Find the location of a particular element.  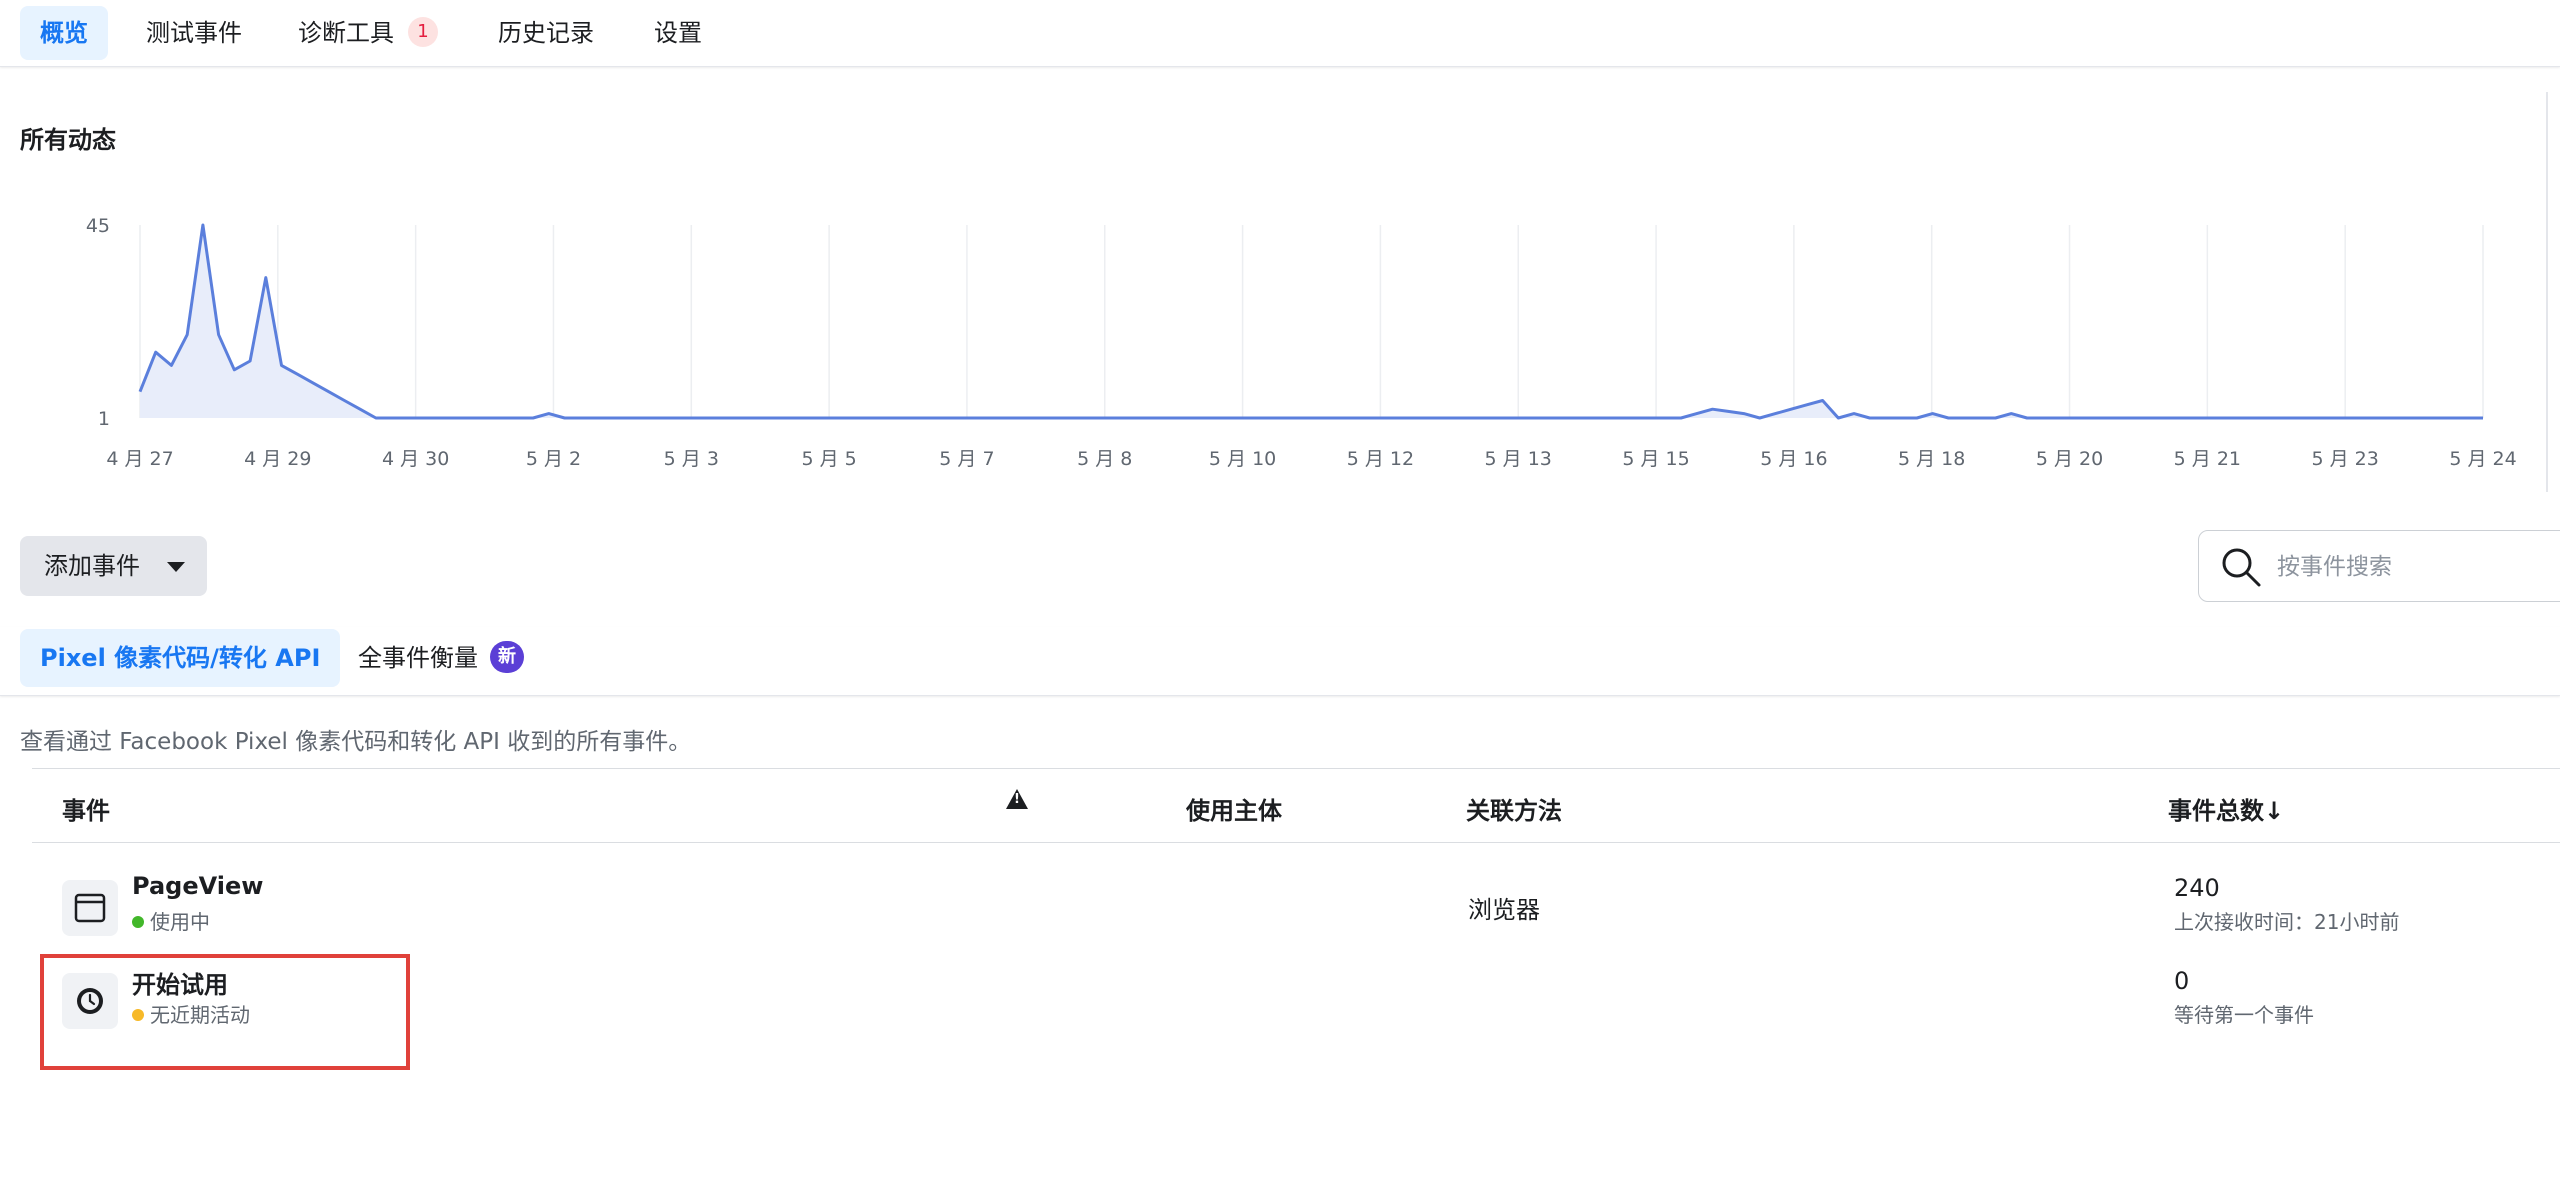

status-text: 使用中 is located at coordinates (180, 922).